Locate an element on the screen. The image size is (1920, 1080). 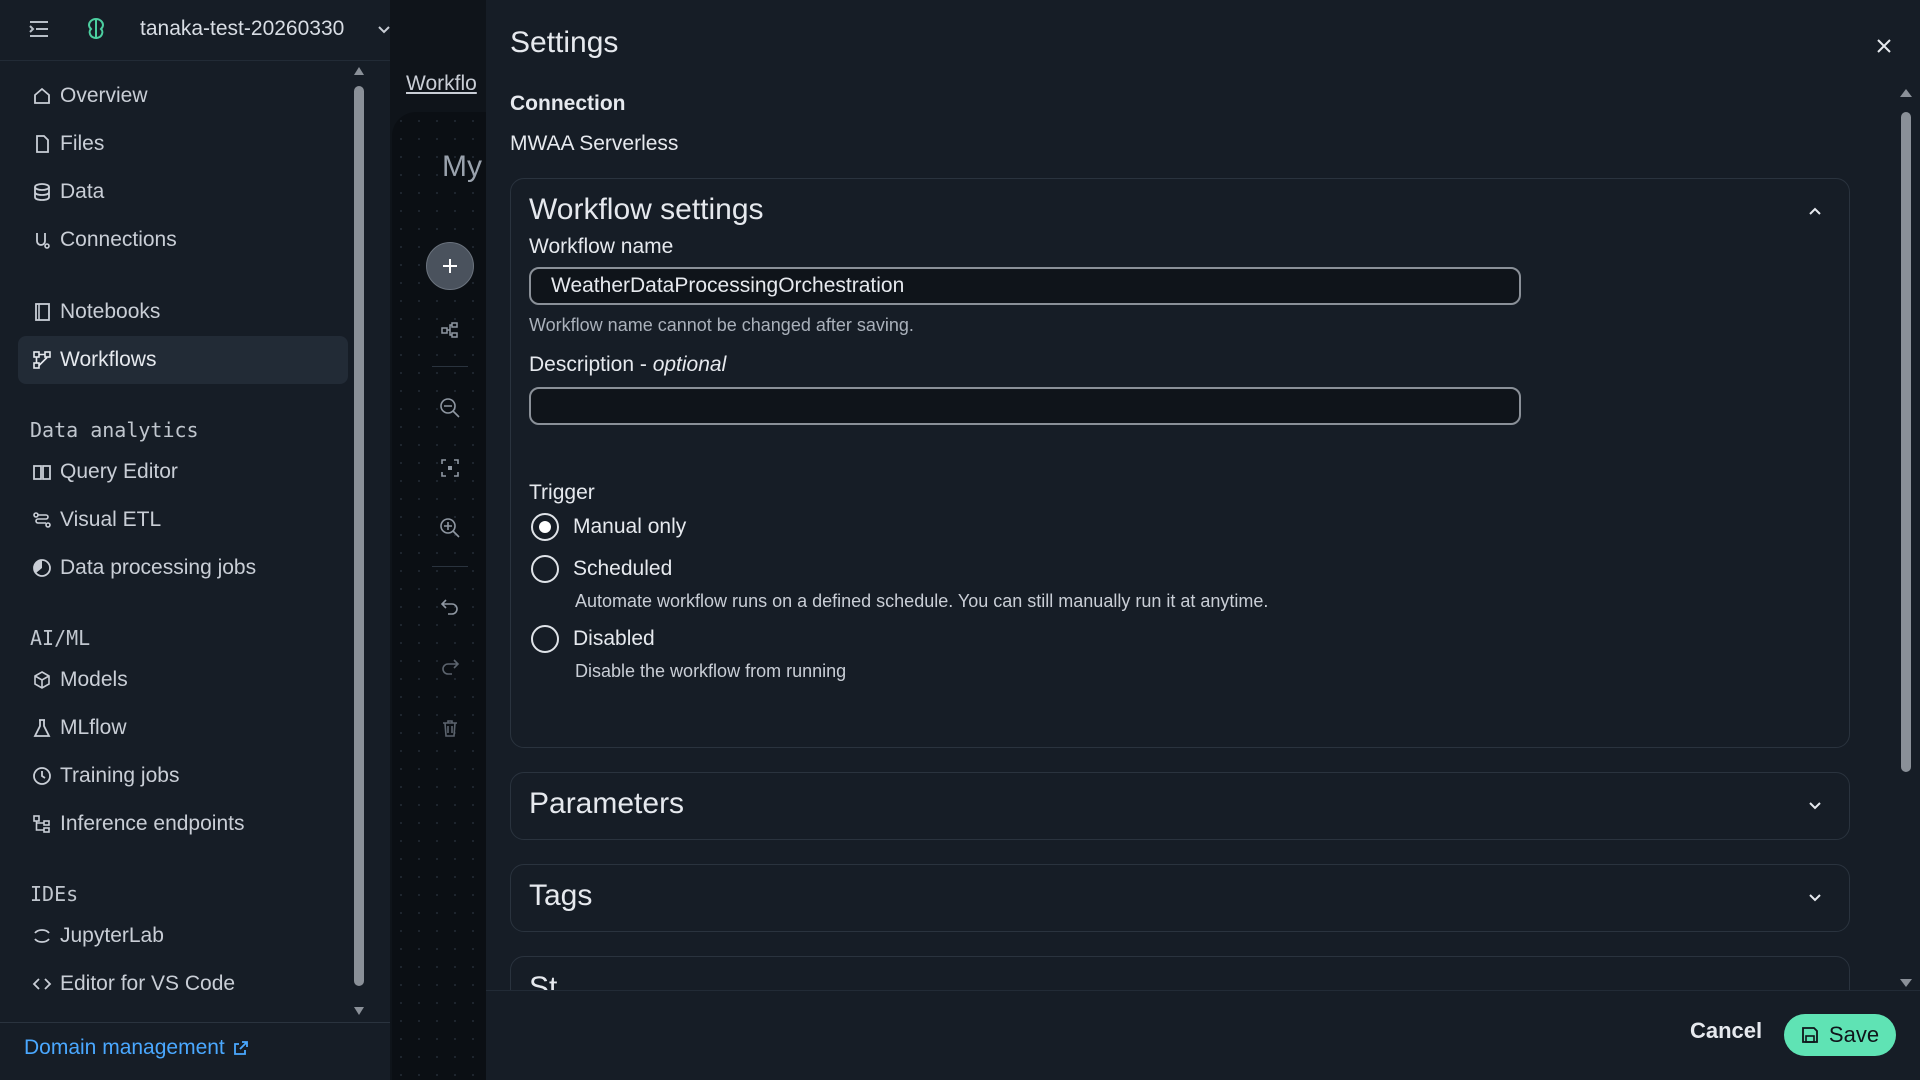
breadcrumb: Workflo is located at coordinates (441, 84).